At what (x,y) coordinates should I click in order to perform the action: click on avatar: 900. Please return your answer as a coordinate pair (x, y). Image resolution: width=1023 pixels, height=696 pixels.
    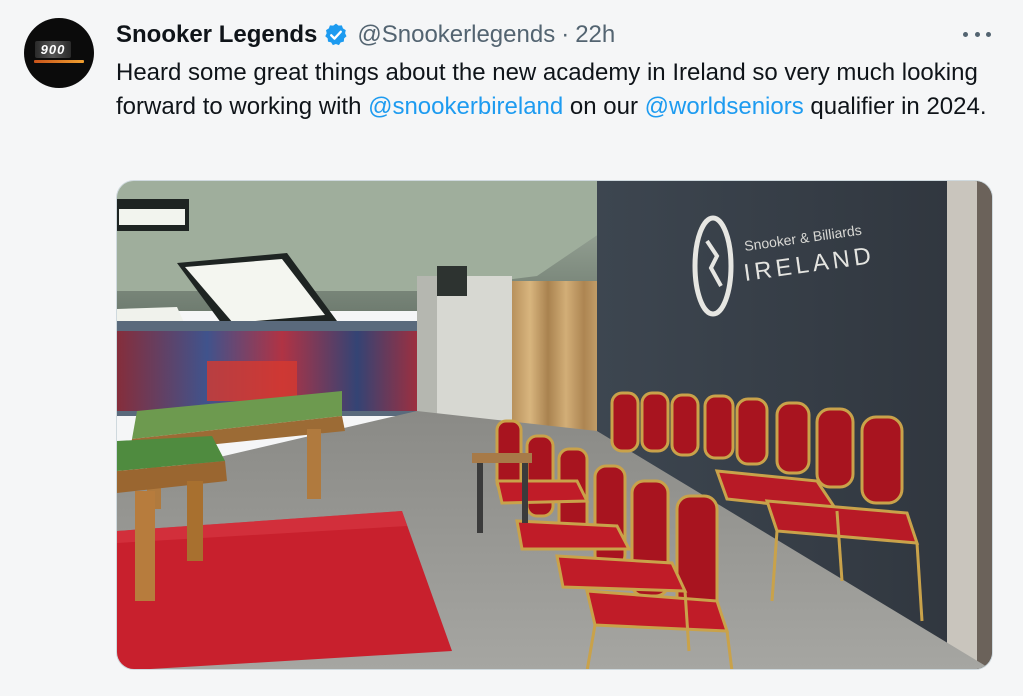
    Looking at the image, I should click on (59, 53).